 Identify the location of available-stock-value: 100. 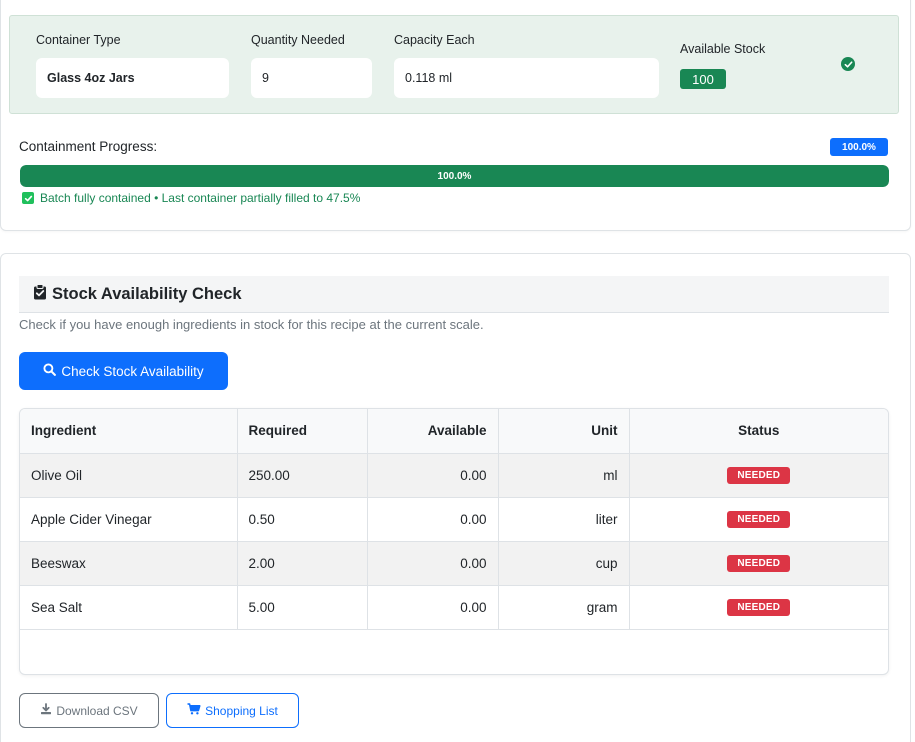
(703, 79).